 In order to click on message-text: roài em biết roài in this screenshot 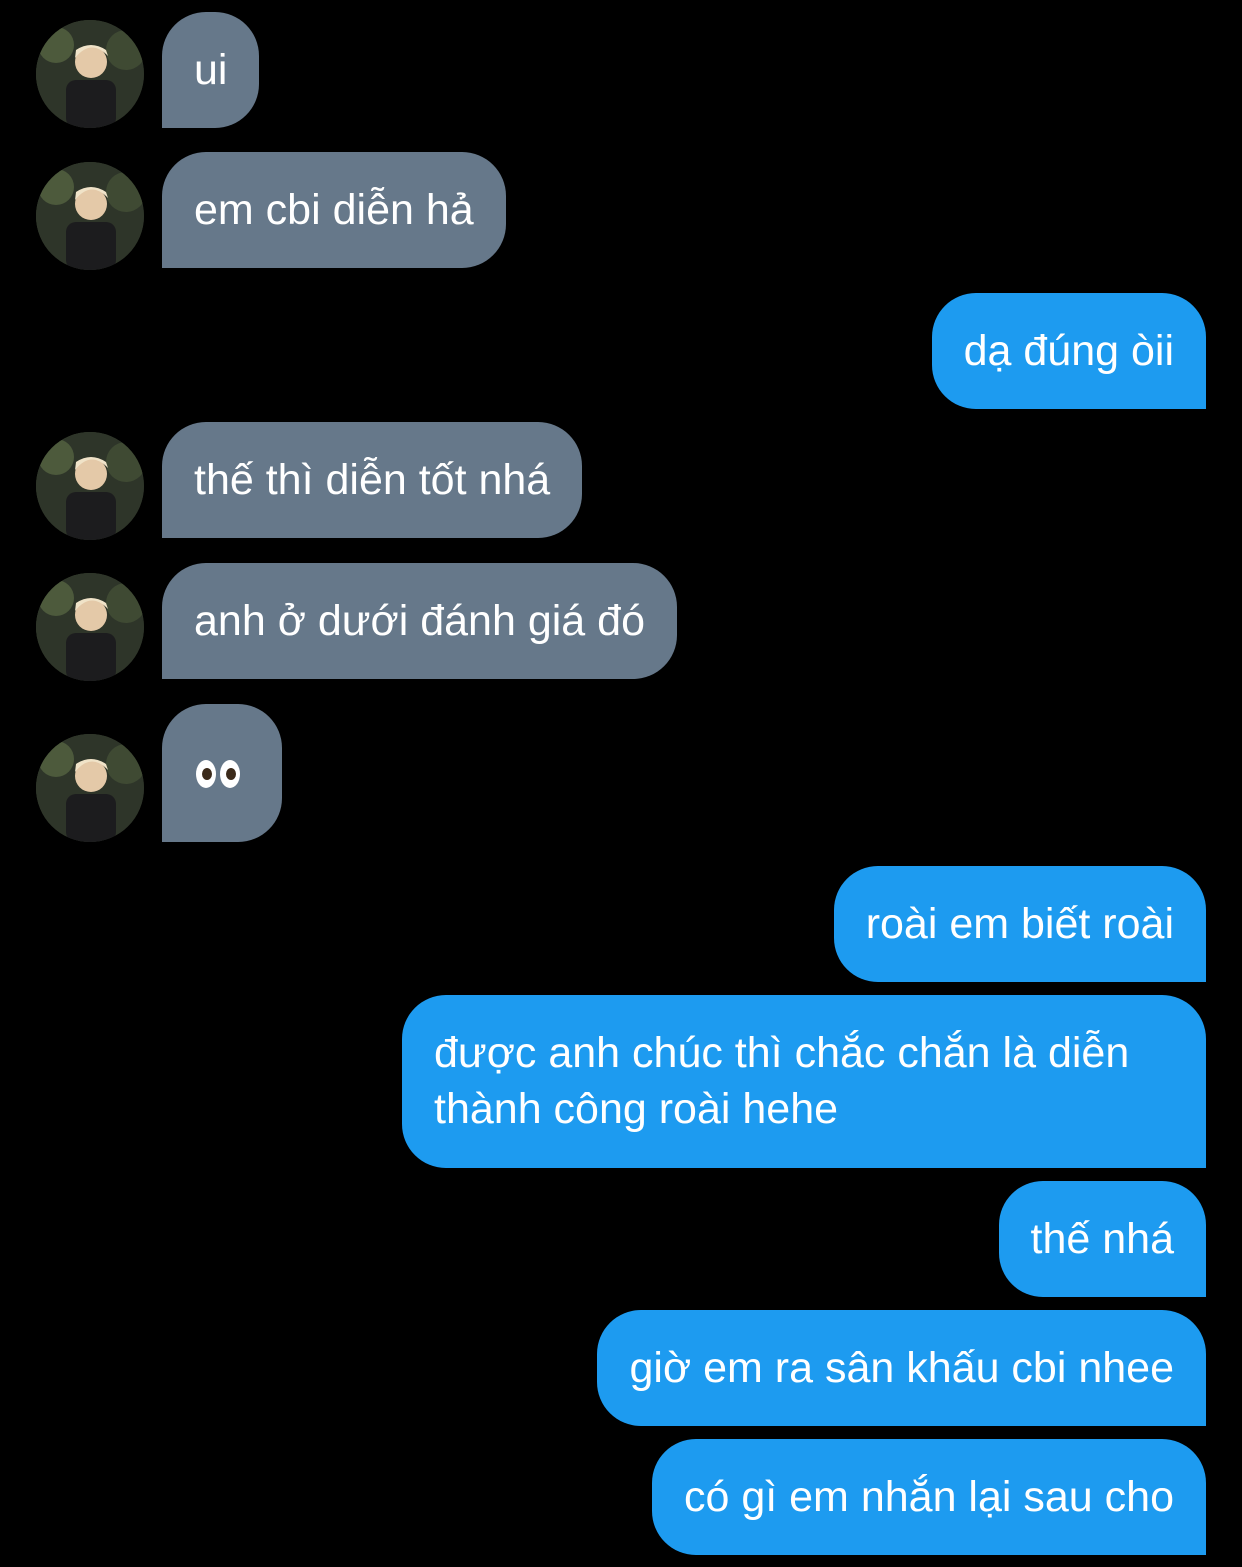, I will do `click(1019, 924)`.